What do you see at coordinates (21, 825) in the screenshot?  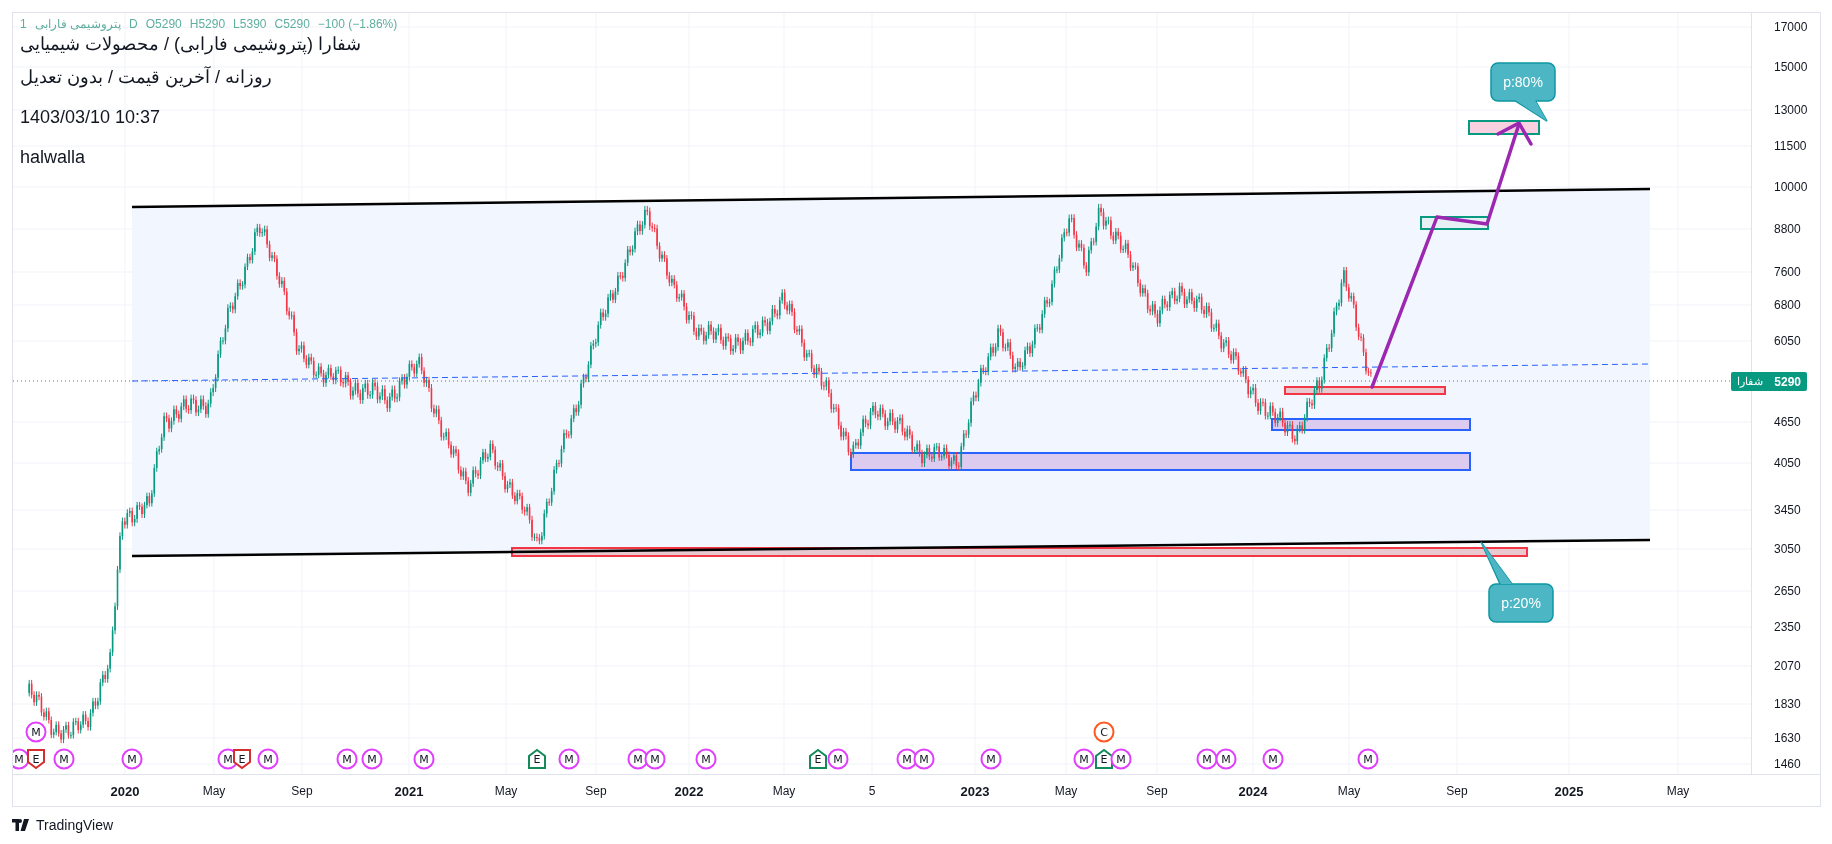 I see `tradingview-logo-icon` at bounding box center [21, 825].